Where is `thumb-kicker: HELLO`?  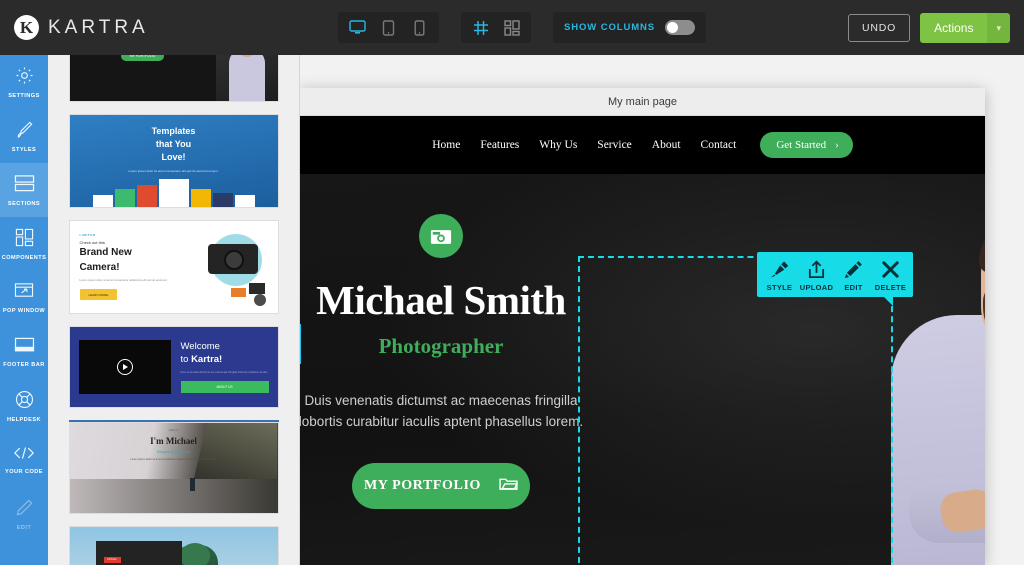
thumb-kicker: HELLO is located at coordinates (173, 430).